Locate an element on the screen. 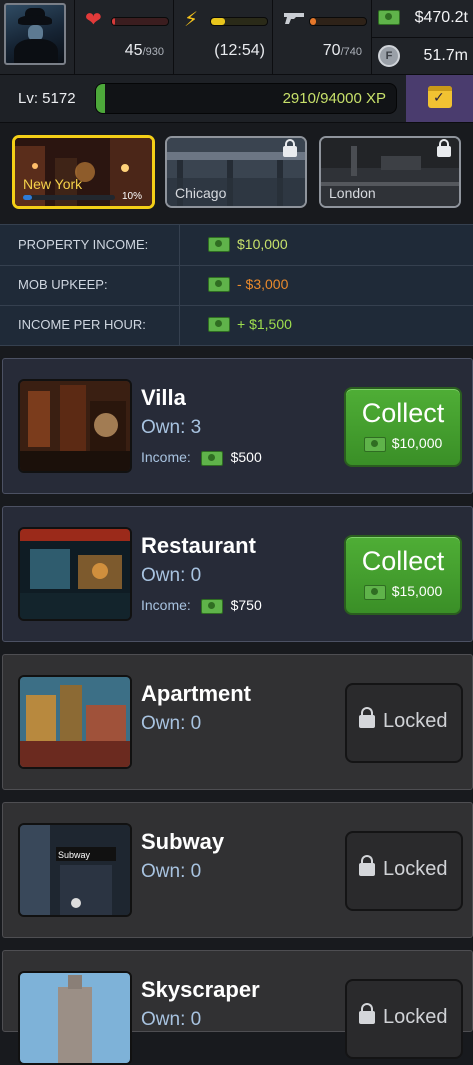 The image size is (473, 1065). health-stat: ❤ 45/930 is located at coordinates (124, 37).